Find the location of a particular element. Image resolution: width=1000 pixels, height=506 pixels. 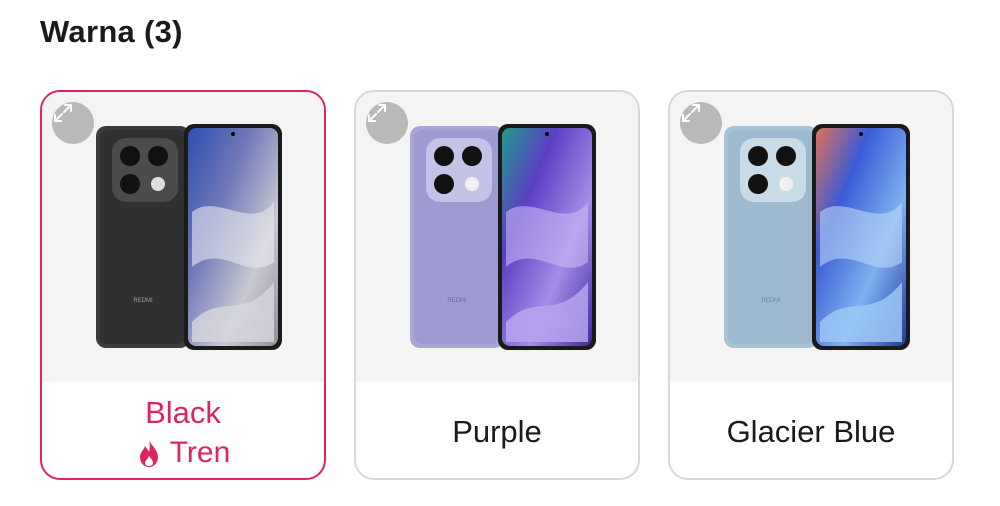

color-label-area: Glacier Blue is located at coordinates (811, 430).